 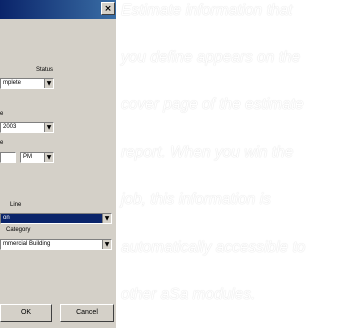 I want to click on date-label: e, so click(x=2, y=114).